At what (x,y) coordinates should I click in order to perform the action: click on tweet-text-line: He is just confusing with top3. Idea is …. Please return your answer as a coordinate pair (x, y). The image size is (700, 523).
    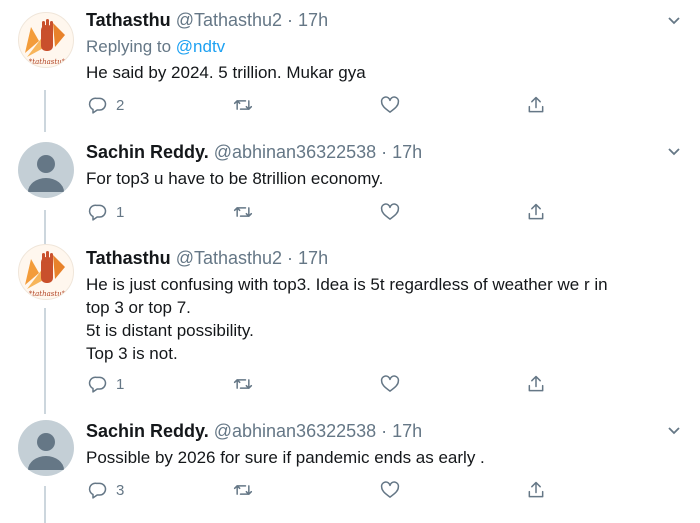
    Looking at the image, I should click on (347, 284).